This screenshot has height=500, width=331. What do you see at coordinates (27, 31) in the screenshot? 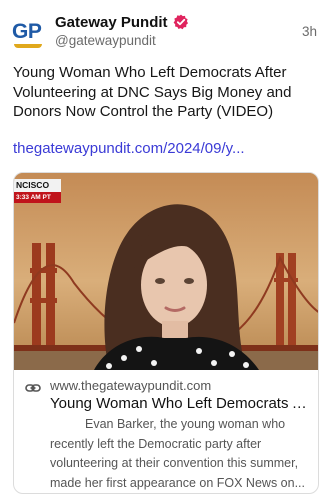
I see `avatar-logo-text: GP` at bounding box center [27, 31].